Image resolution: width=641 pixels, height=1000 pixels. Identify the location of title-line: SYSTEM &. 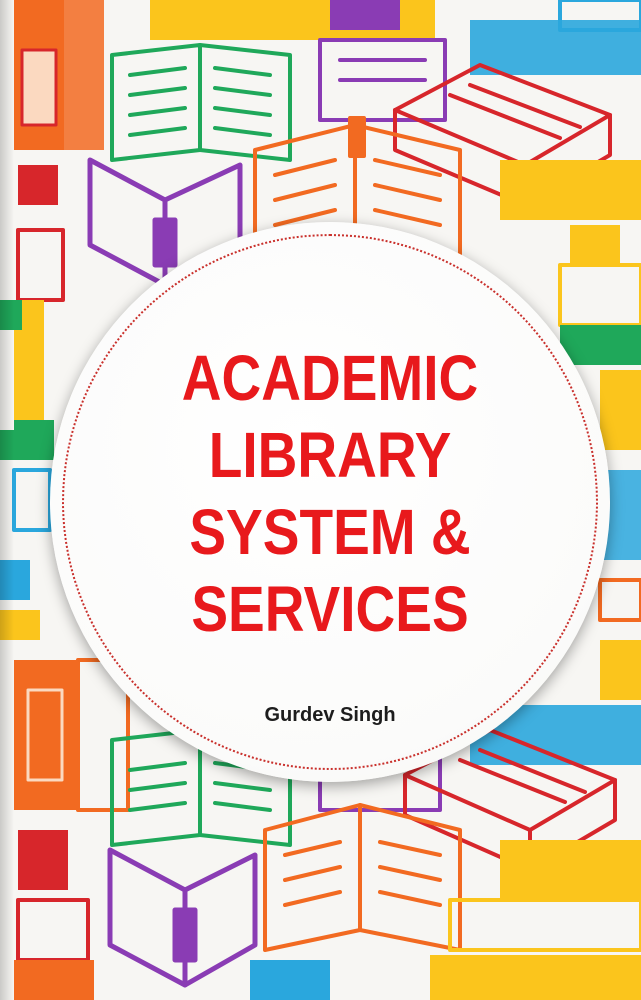
(330, 532).